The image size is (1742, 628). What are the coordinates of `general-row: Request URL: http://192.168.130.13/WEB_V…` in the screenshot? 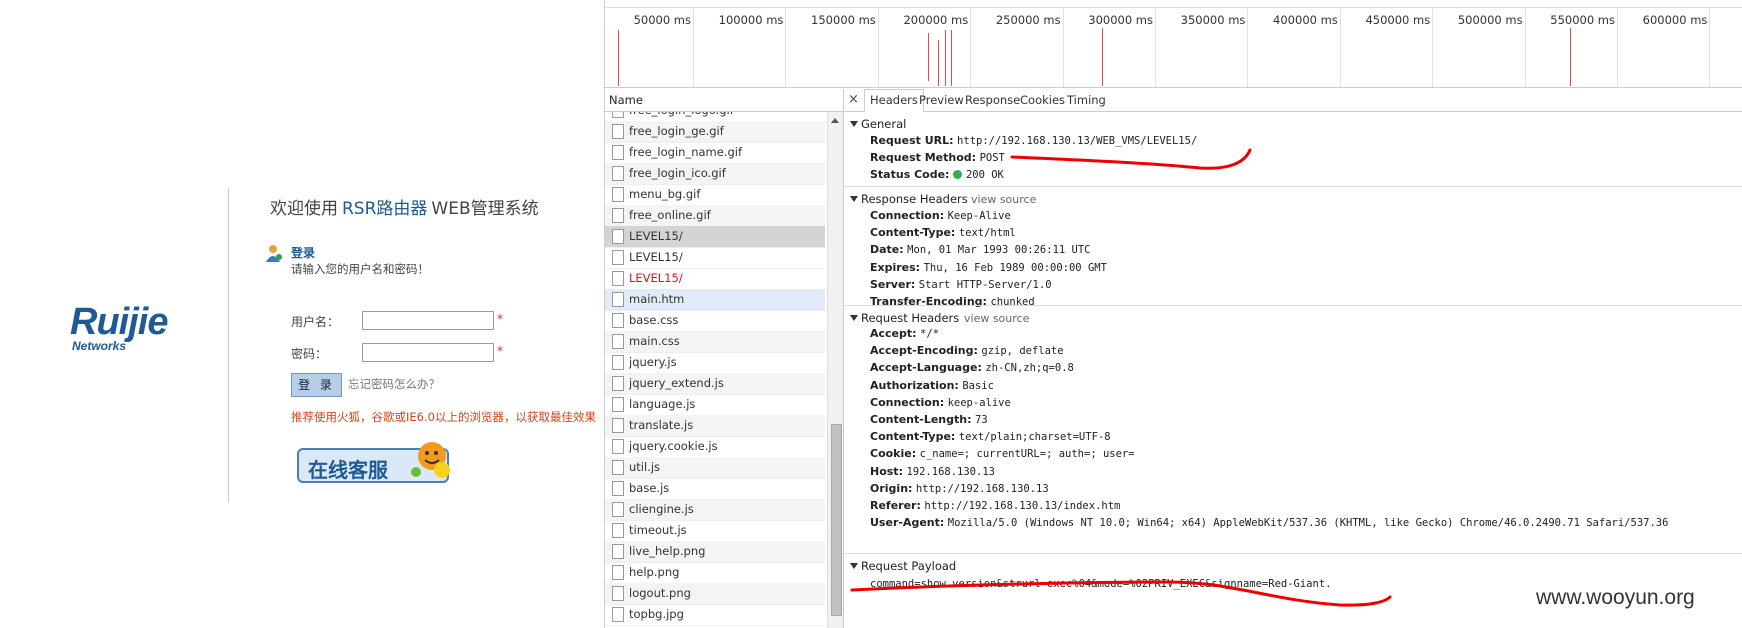 It's located at (1033, 140).